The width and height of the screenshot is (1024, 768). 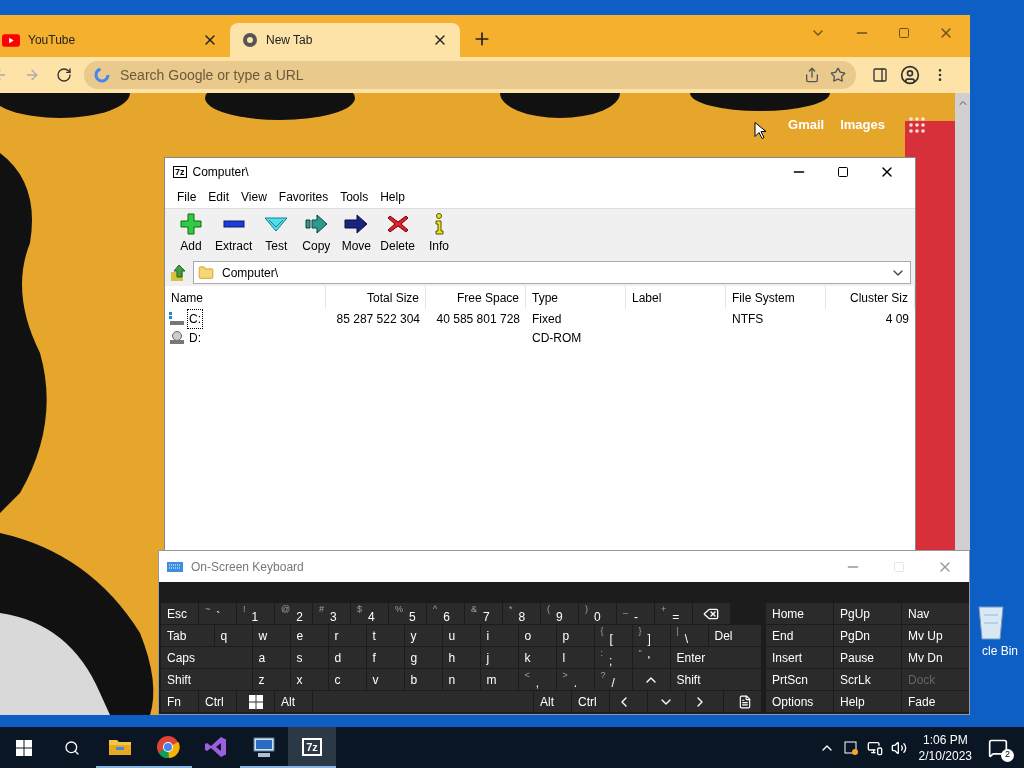 I want to click on address-bar: Search Google or type a URL, so click(x=470, y=75).